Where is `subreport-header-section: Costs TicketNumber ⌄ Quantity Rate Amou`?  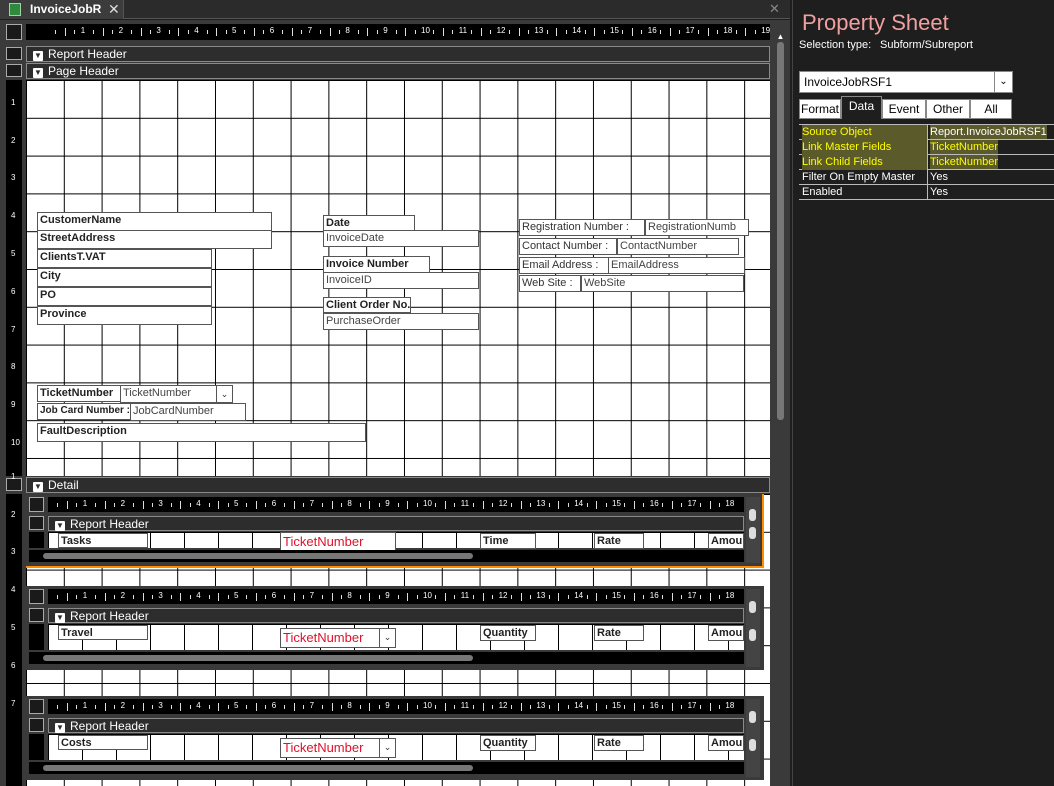 subreport-header-section: Costs TicketNumber ⌄ Quantity Rate Amou is located at coordinates (396, 747).